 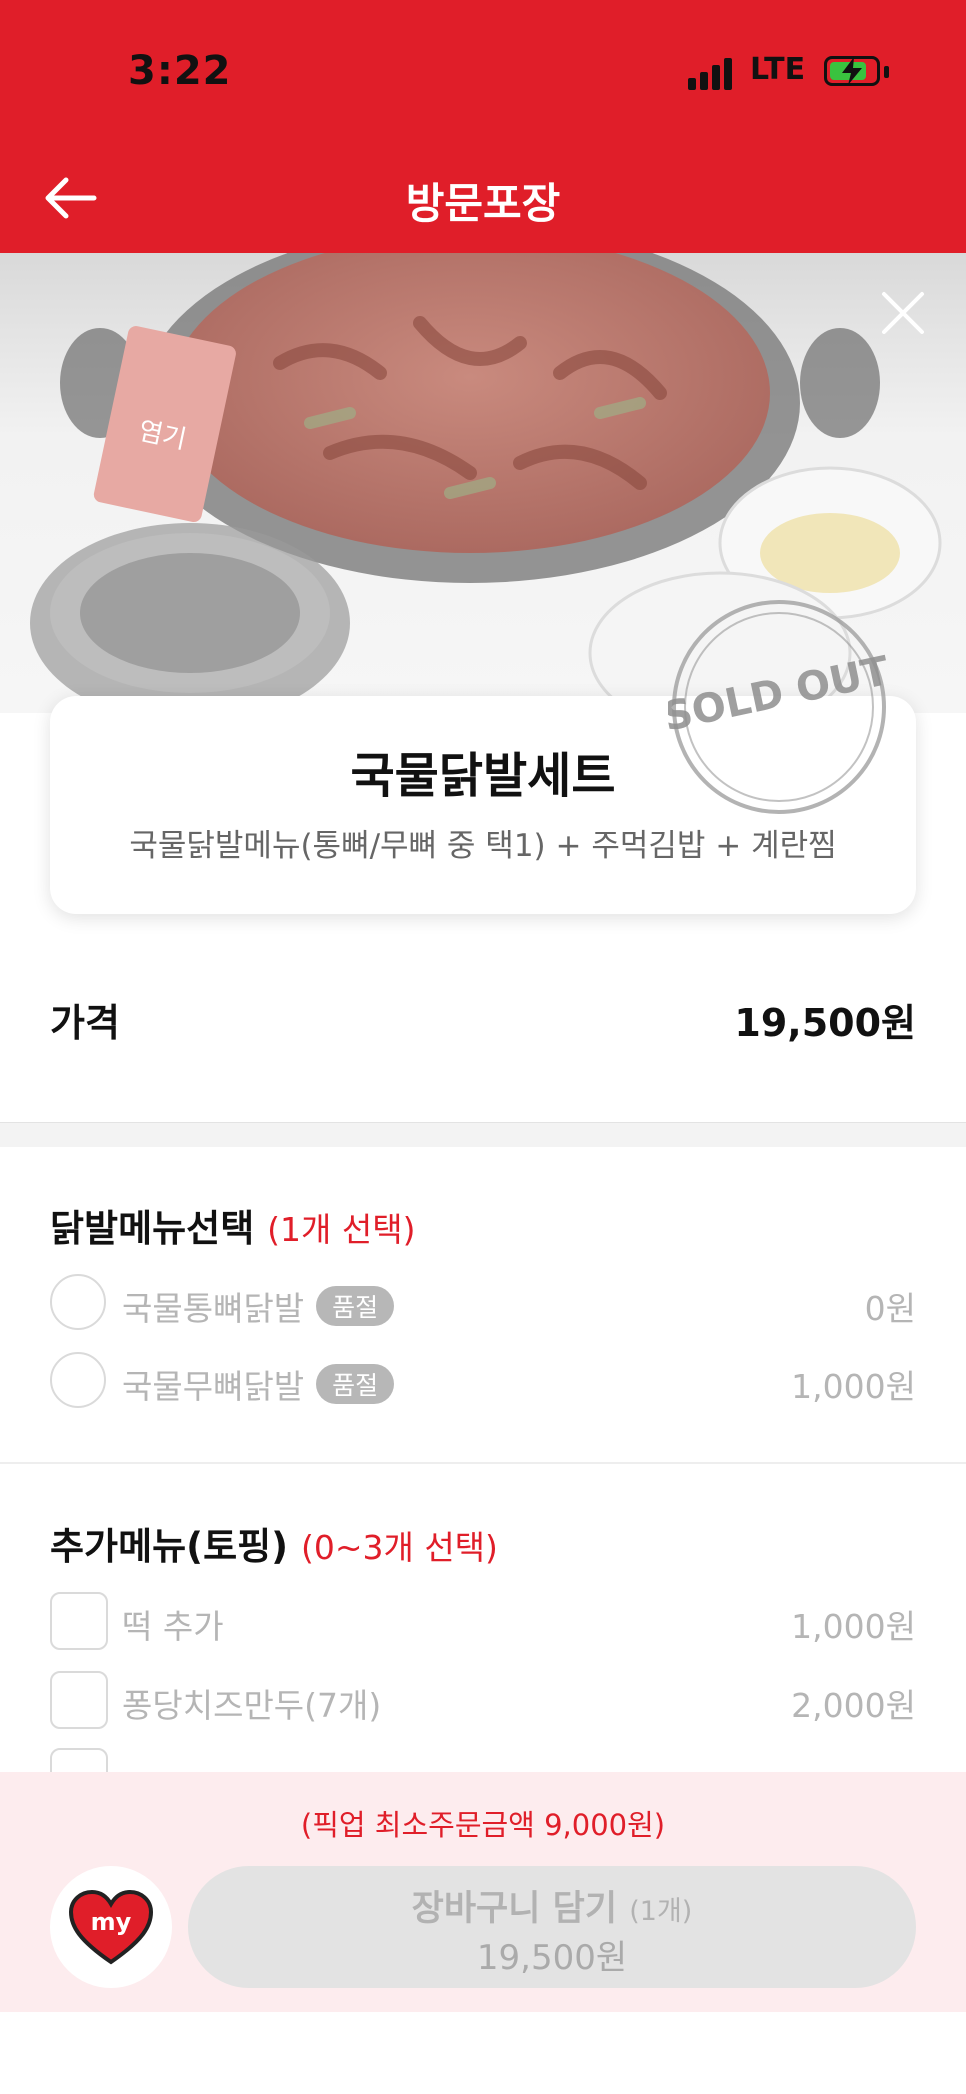 I want to click on option-row: 떡 추가 1,000원, so click(x=483, y=1622).